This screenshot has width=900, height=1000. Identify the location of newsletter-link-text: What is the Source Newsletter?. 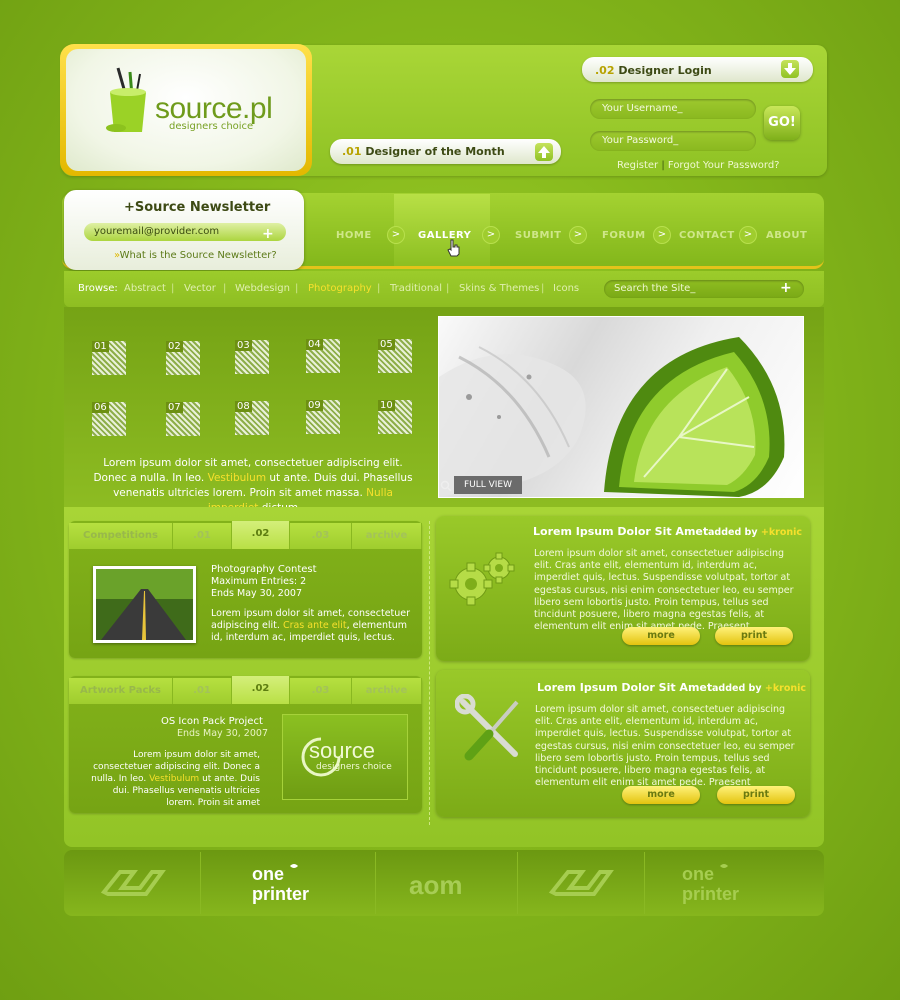
(198, 255).